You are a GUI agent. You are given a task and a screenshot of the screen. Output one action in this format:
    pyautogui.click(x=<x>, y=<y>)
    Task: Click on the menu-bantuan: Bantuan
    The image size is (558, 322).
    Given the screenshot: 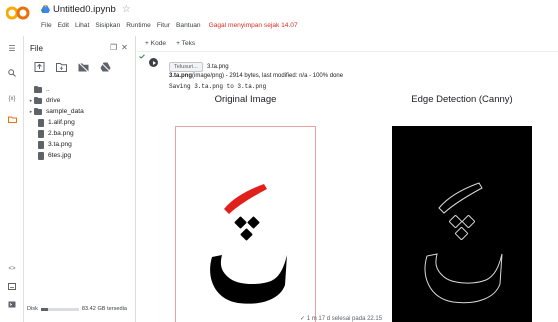 What is the action you would take?
    pyautogui.click(x=188, y=25)
    